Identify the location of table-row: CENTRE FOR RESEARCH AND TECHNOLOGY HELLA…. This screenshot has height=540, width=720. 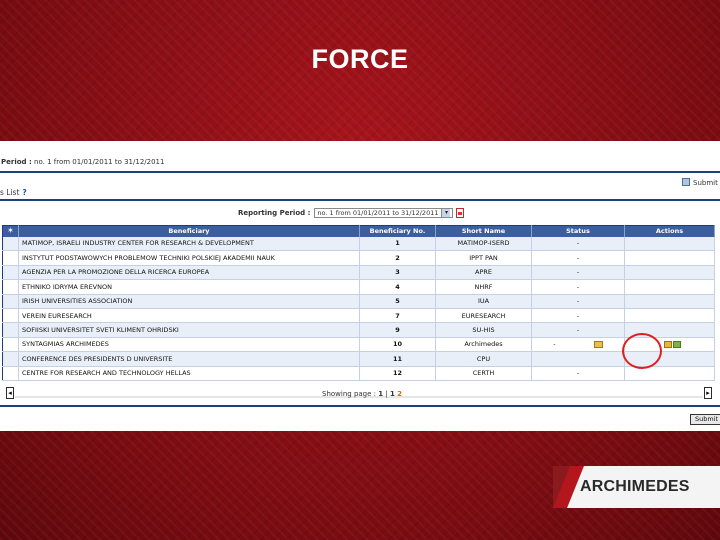
(358, 373).